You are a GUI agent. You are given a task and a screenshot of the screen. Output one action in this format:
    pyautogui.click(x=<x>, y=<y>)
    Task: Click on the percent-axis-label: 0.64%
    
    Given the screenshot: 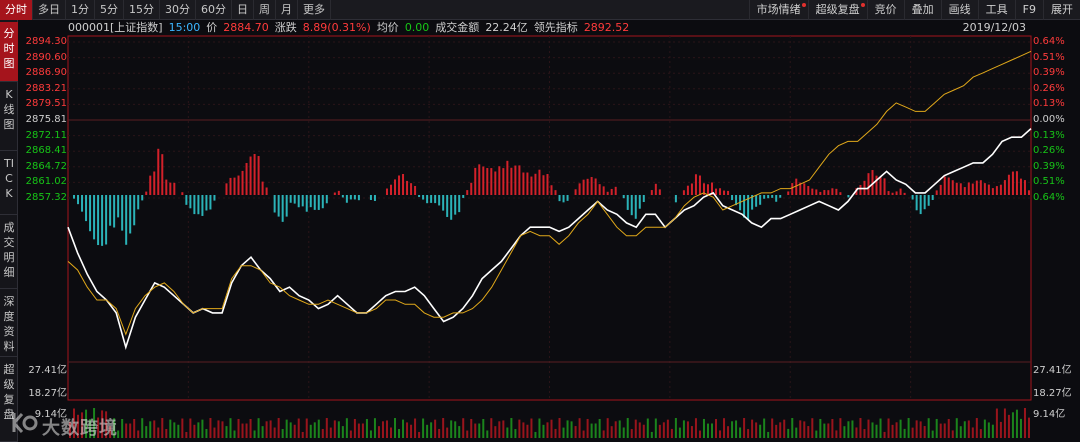 What is the action you would take?
    pyautogui.click(x=1049, y=197)
    